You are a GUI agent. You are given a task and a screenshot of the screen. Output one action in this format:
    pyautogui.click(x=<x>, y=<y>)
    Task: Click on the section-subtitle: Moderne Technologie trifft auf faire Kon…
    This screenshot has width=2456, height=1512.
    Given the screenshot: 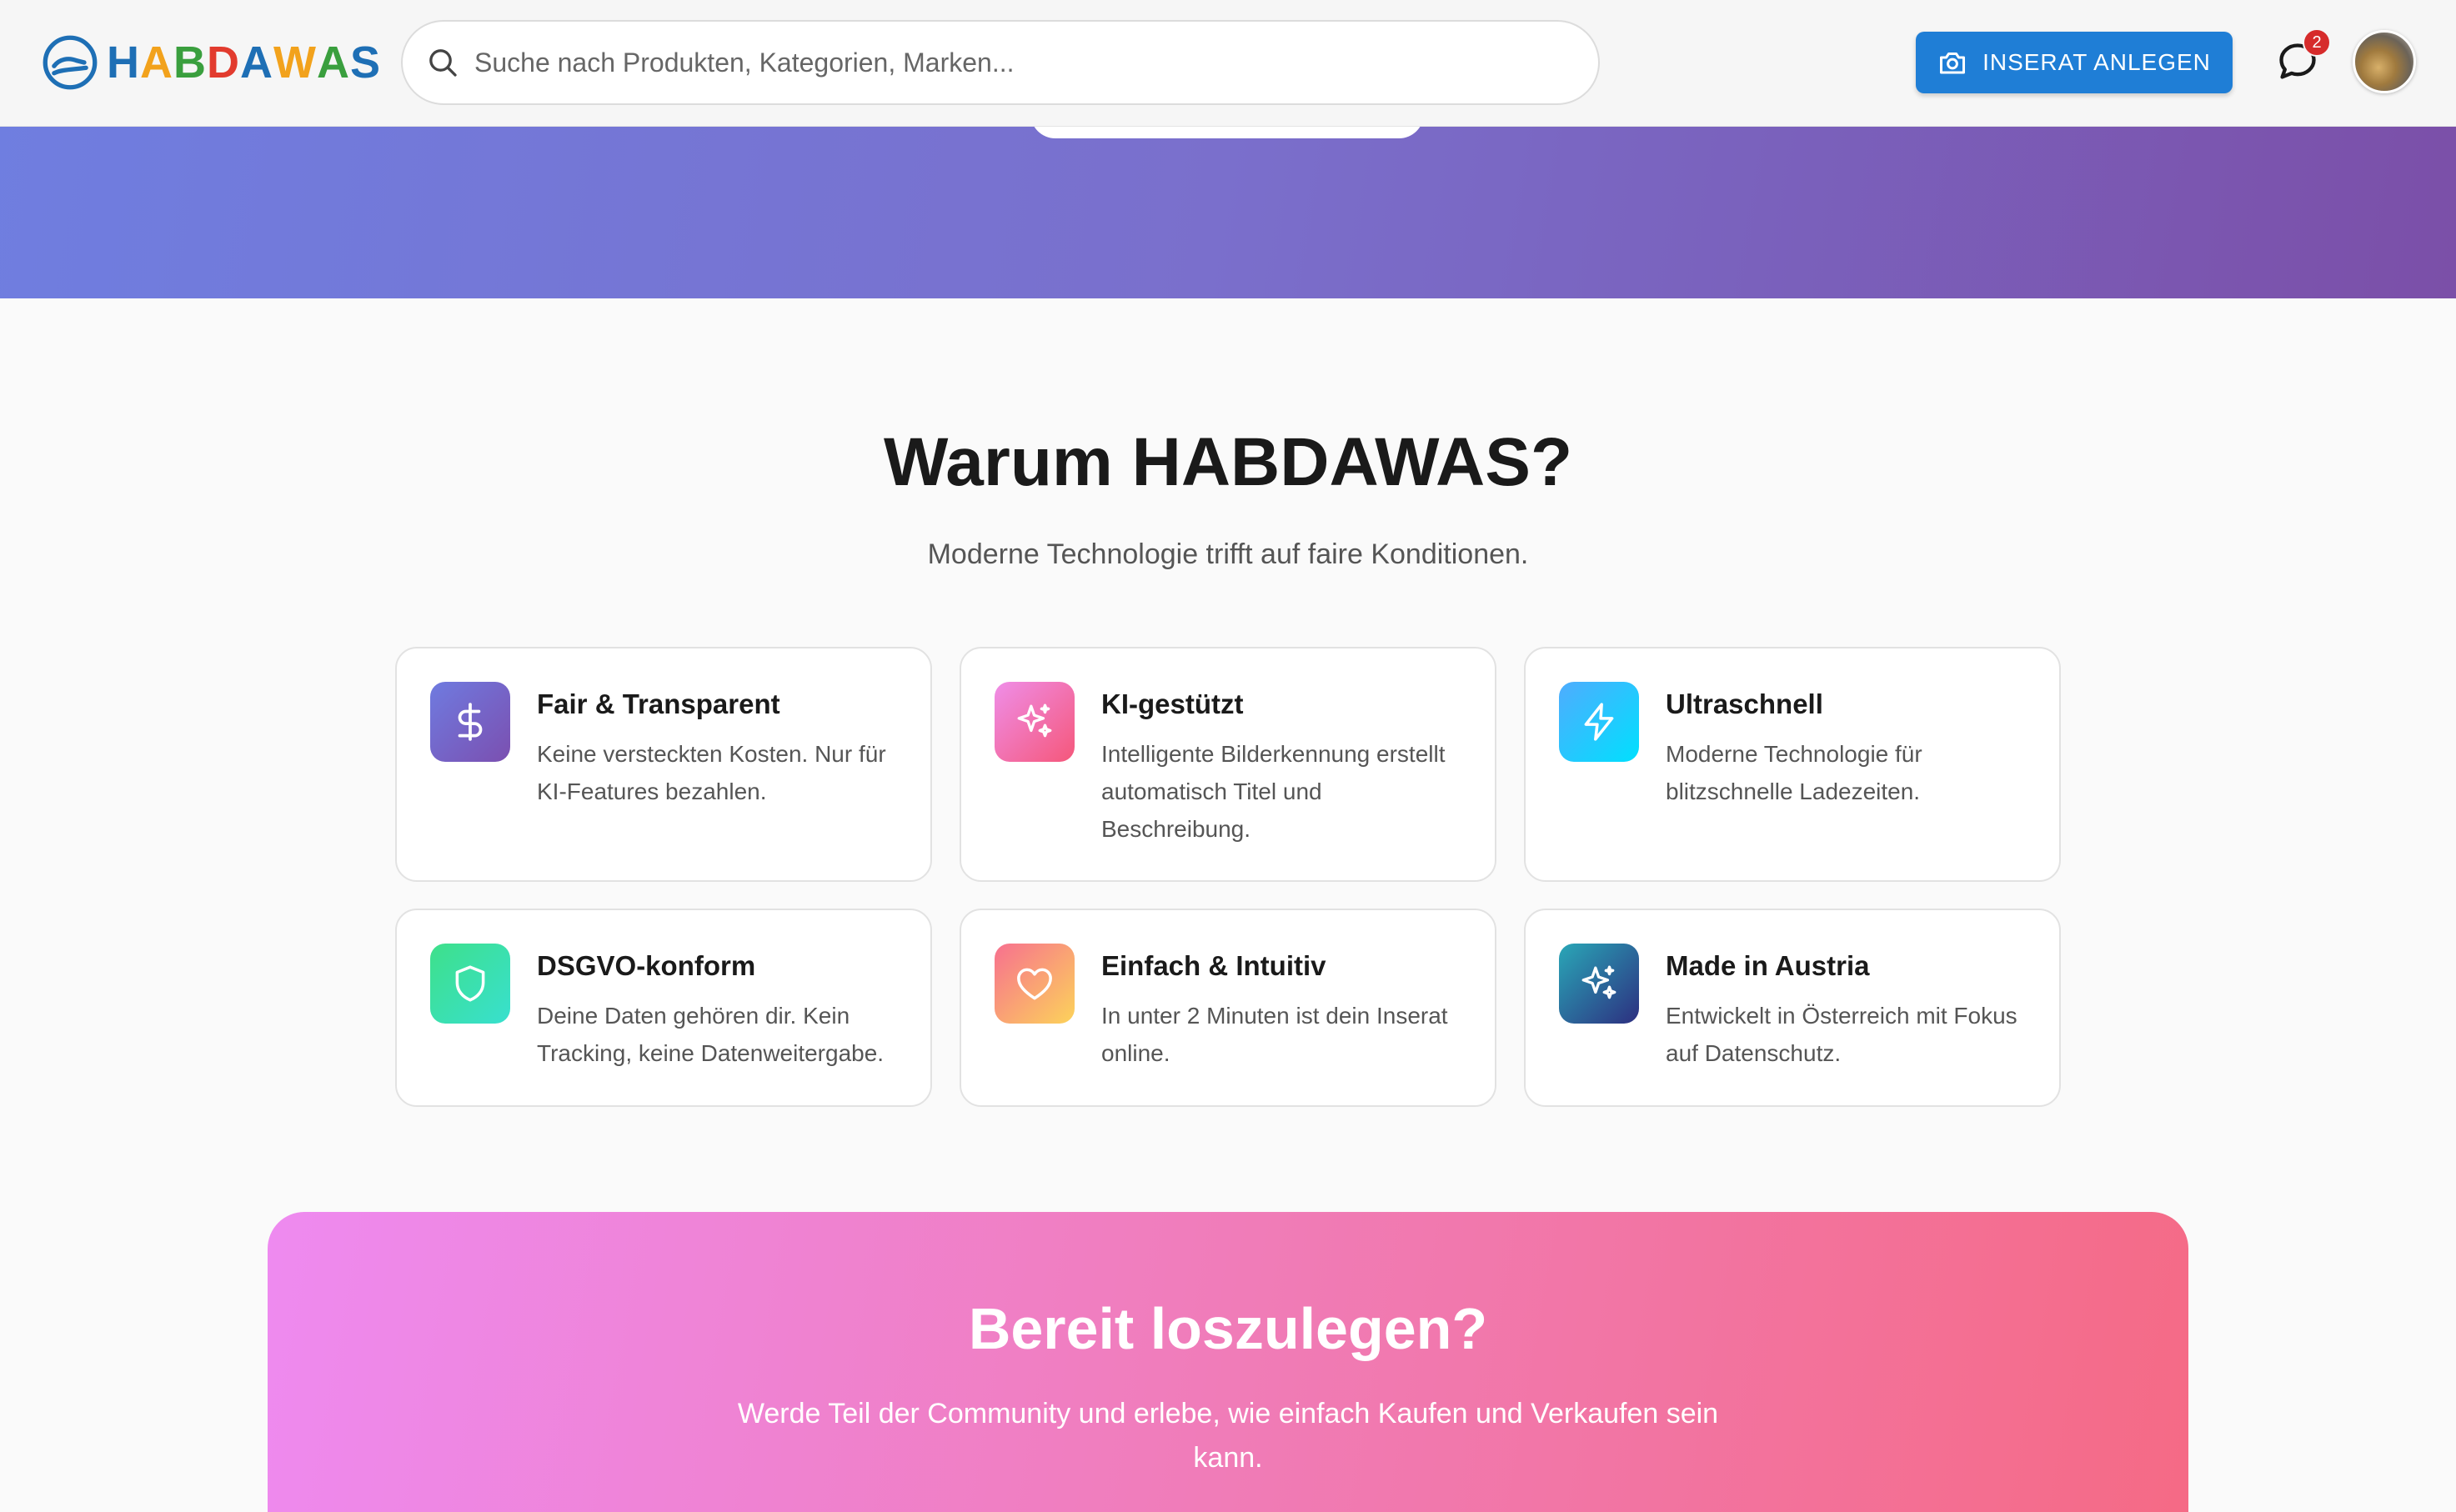 What is the action you would take?
    pyautogui.click(x=1228, y=554)
    